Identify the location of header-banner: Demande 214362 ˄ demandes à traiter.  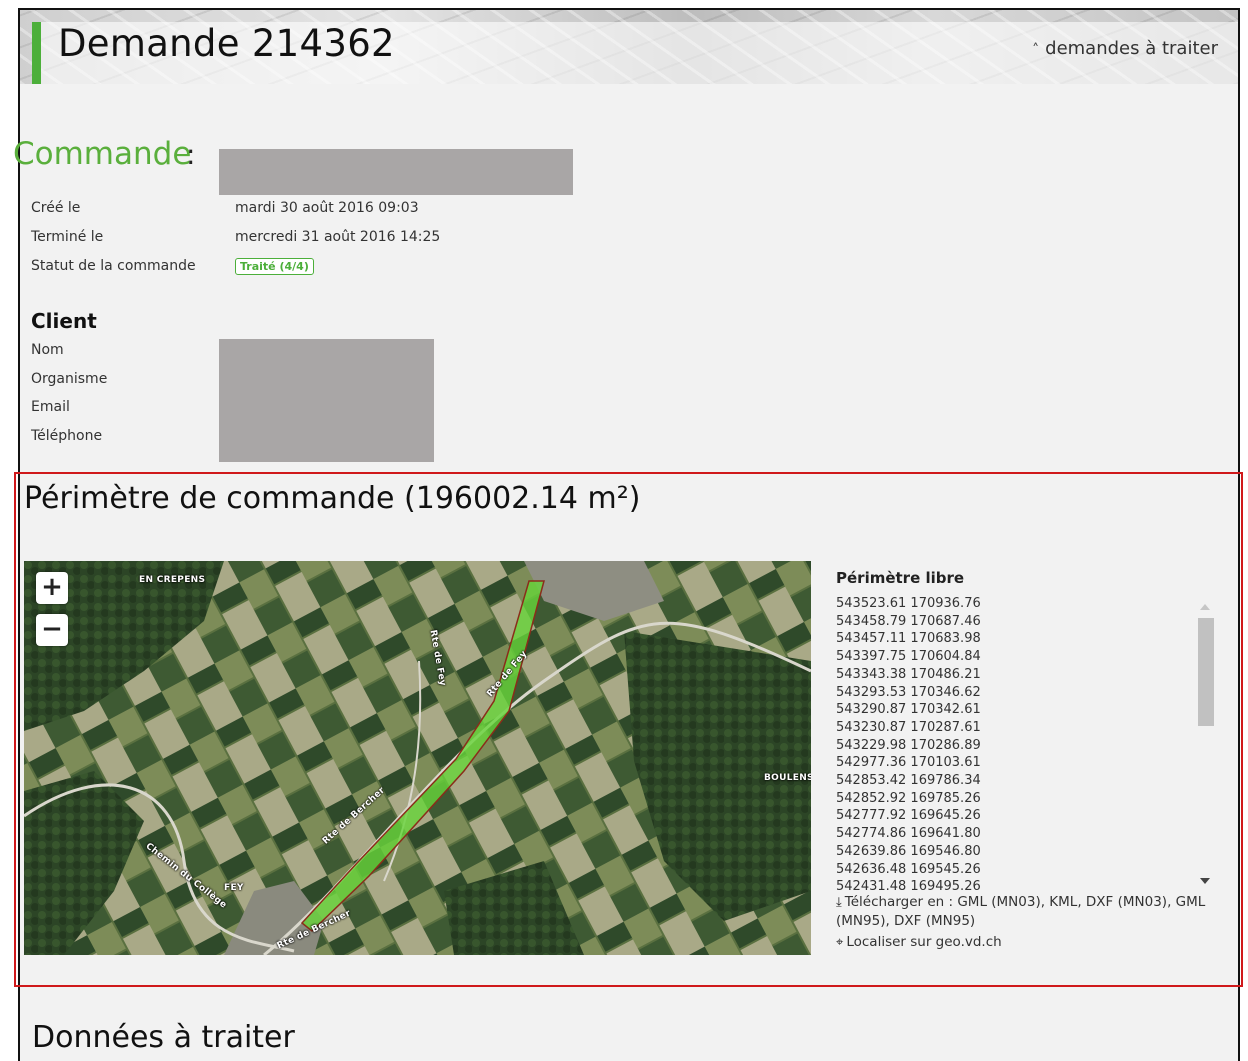
(629, 47).